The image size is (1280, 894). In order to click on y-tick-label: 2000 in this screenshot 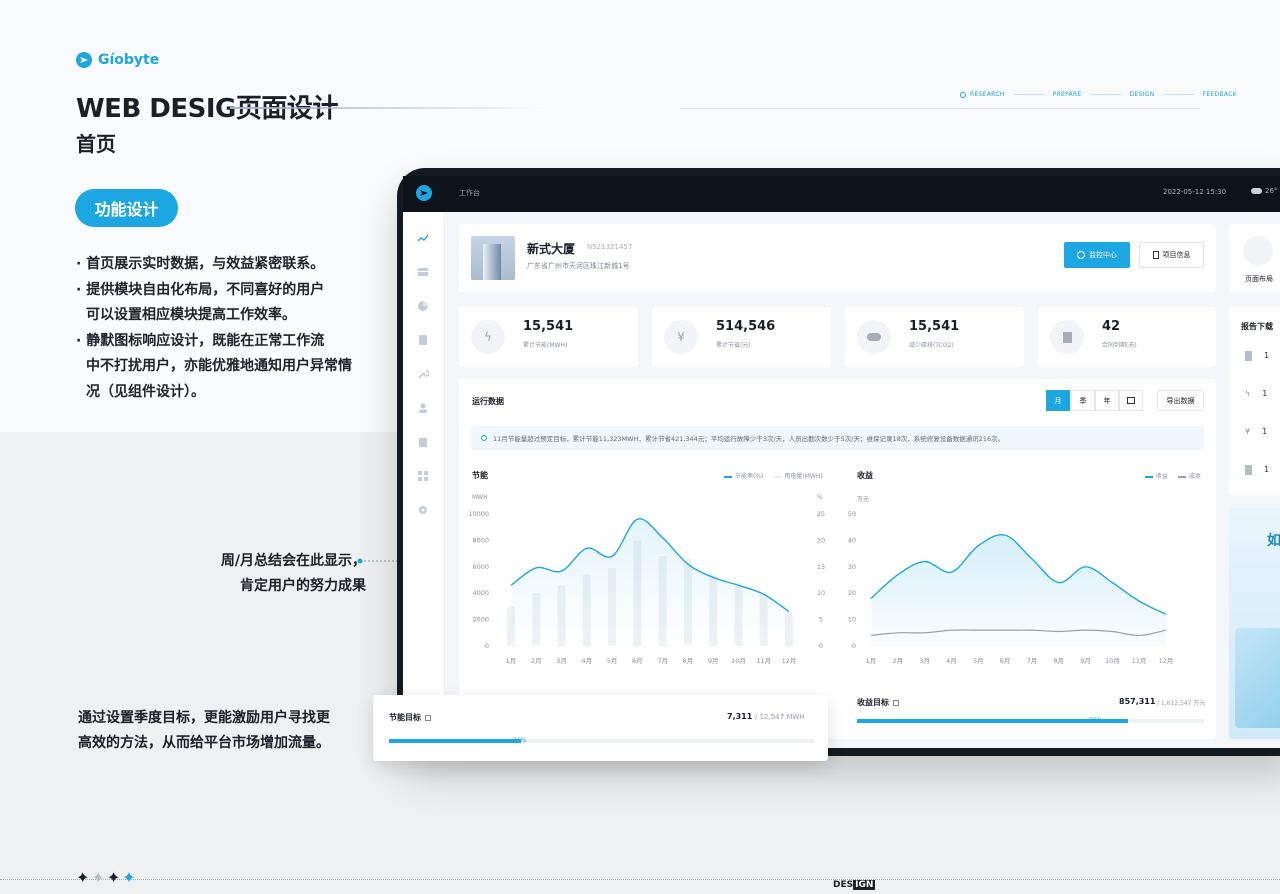, I will do `click(480, 620)`.